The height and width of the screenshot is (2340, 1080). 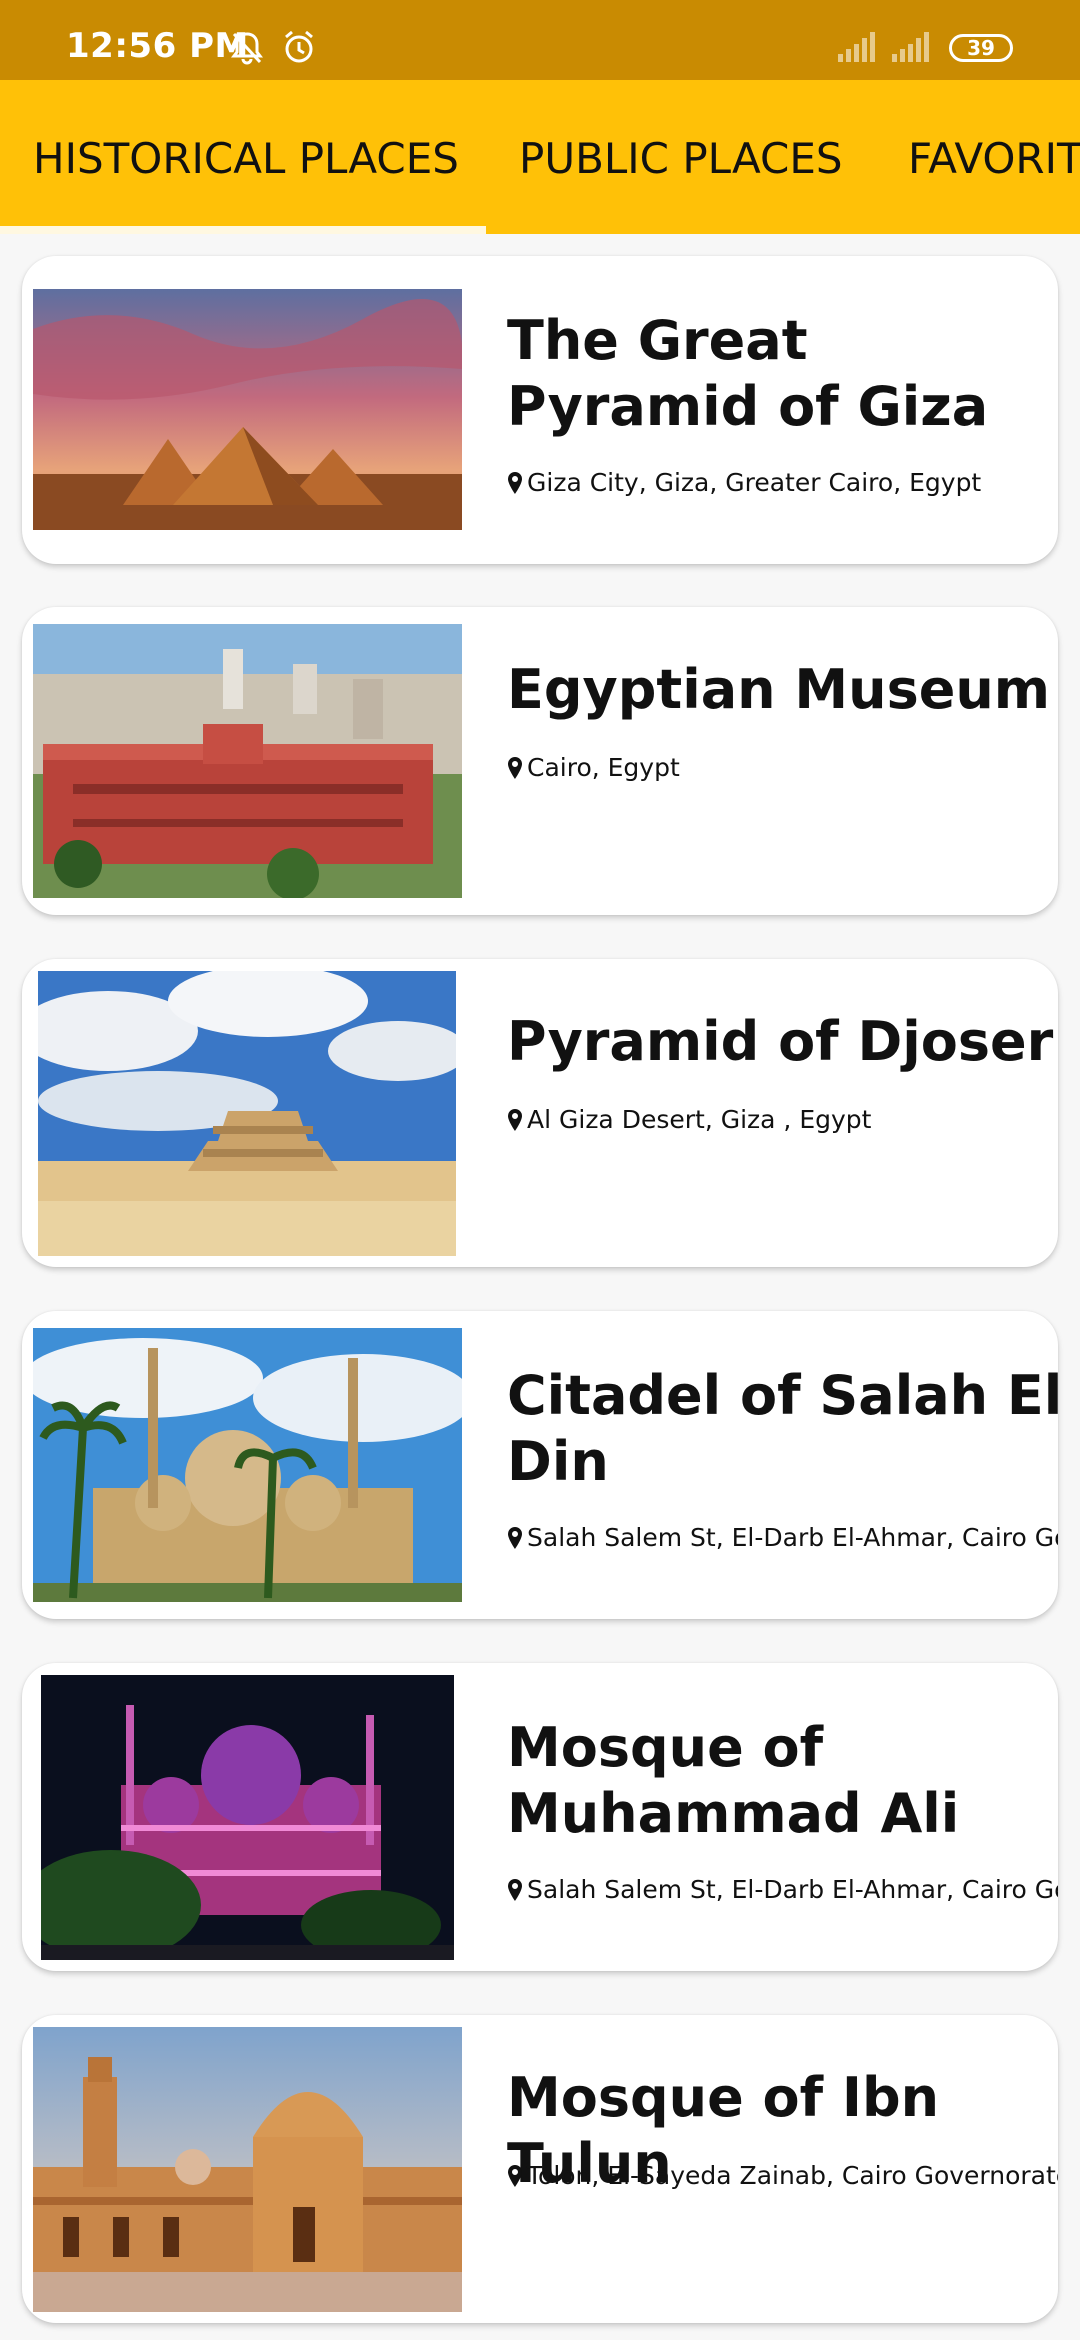 I want to click on tab-indicator, so click(x=243, y=230).